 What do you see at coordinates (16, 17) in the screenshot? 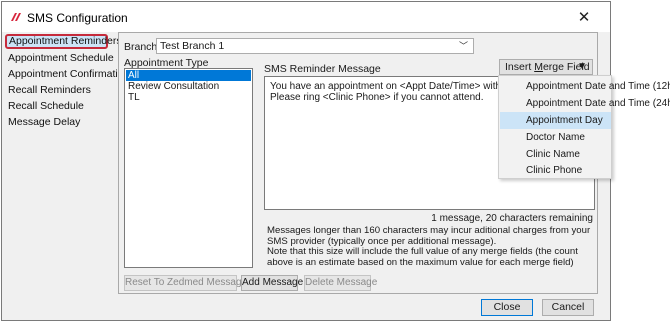
I see `app-logo-icon` at bounding box center [16, 17].